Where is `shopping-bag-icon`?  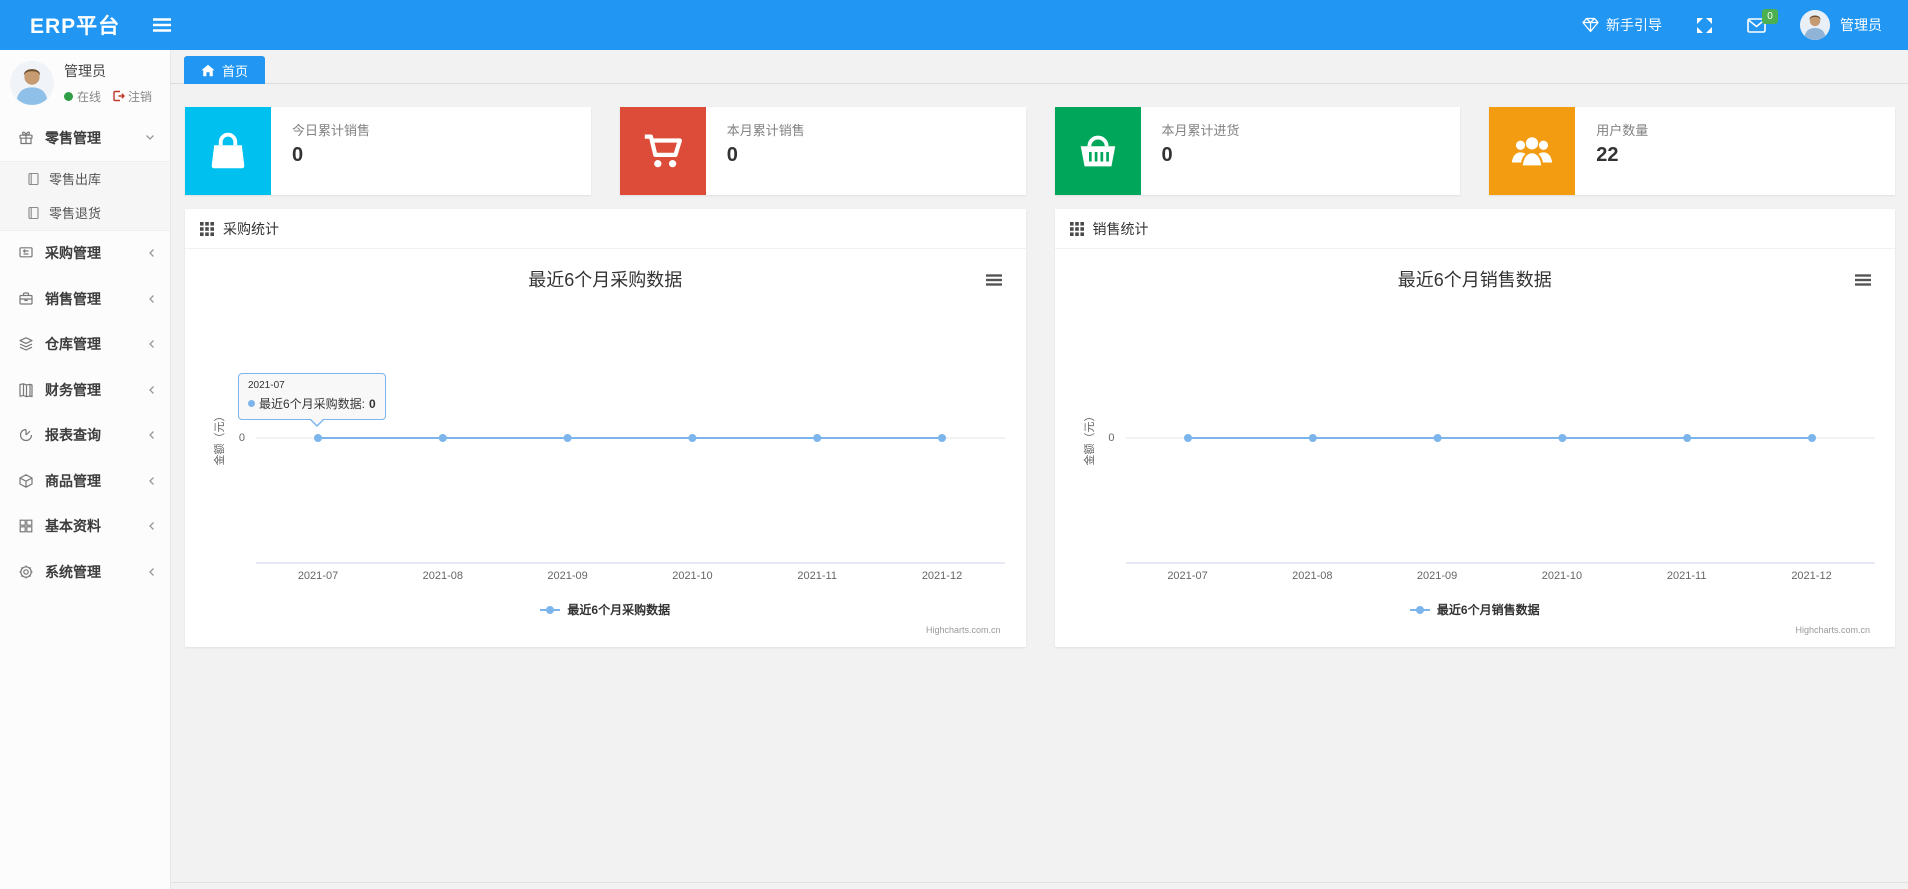
shopping-bag-icon is located at coordinates (228, 151).